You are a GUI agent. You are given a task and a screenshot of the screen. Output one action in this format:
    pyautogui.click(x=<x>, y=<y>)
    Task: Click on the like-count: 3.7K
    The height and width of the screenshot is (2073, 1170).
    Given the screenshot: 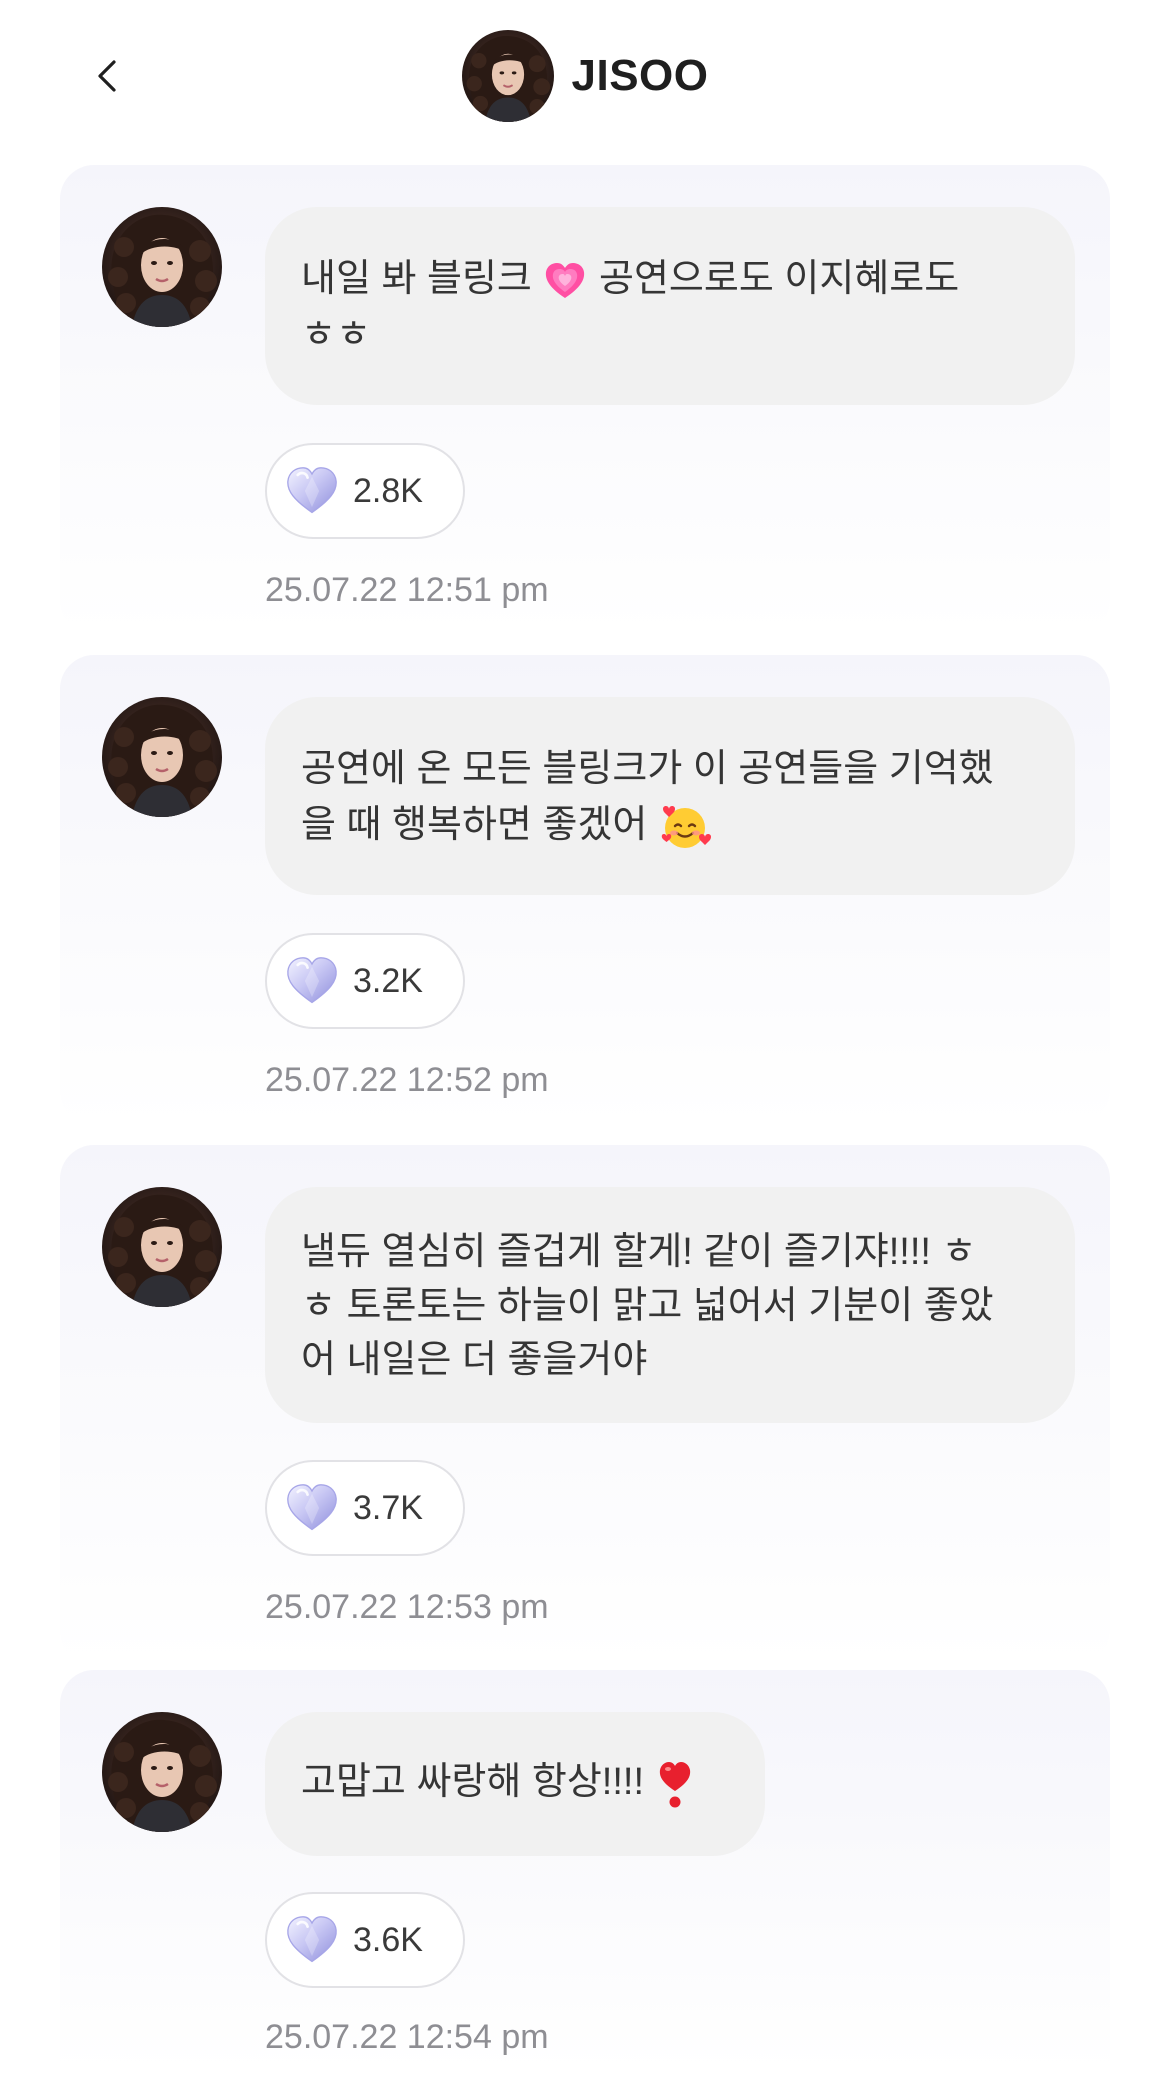 What is the action you would take?
    pyautogui.click(x=388, y=1507)
    